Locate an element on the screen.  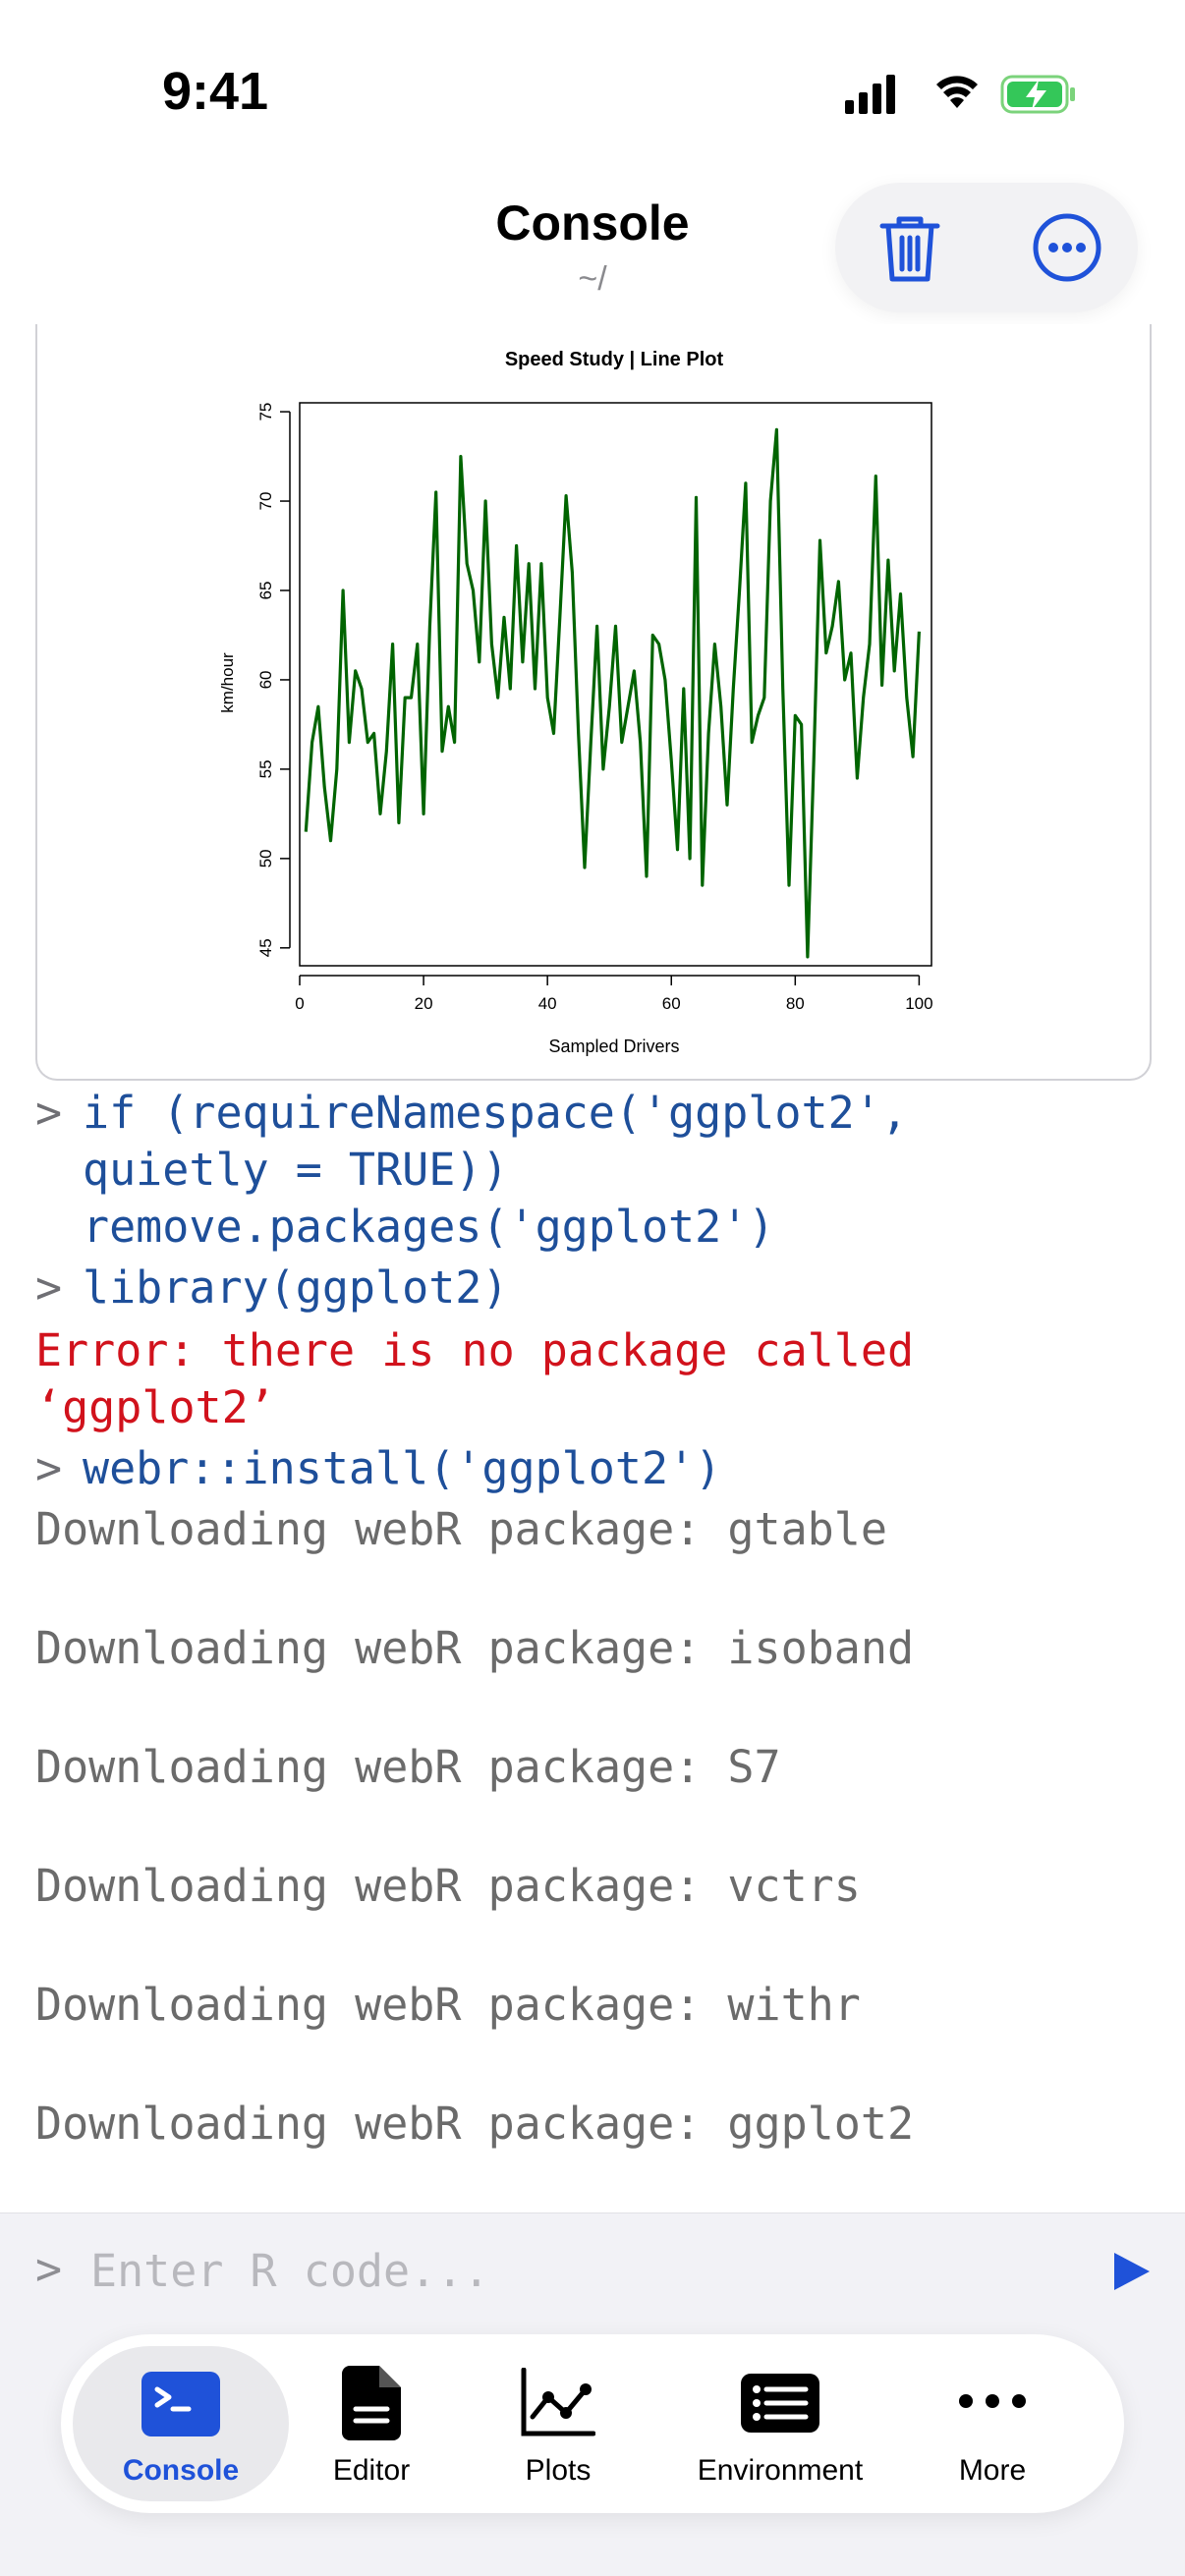
output-message: Downloading webR package: ggplot2 is located at coordinates (475, 2124).